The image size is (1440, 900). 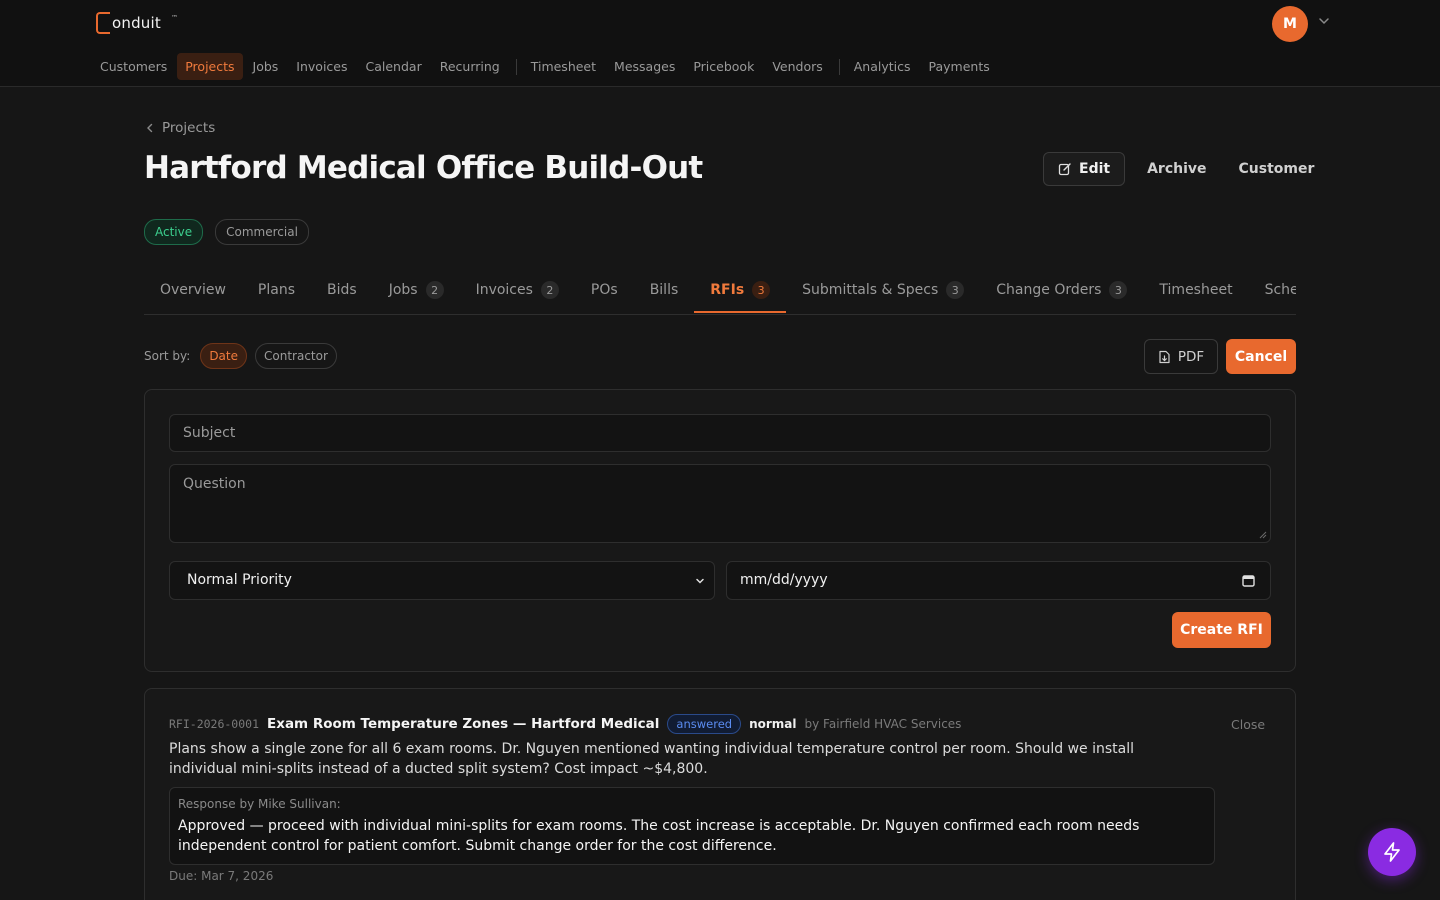 I want to click on nav-item-projects: Projects, so click(x=210, y=66).